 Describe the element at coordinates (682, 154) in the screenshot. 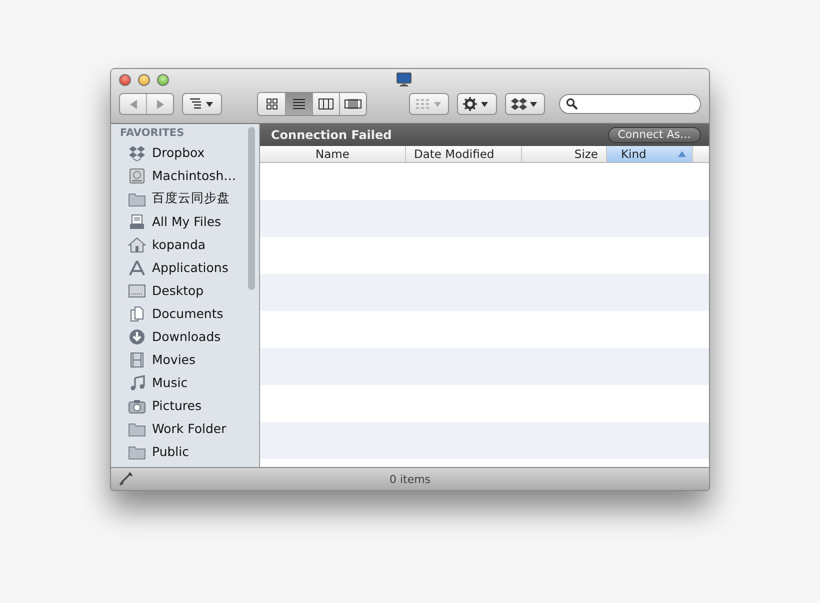

I see `sort-ascending-icon` at that location.